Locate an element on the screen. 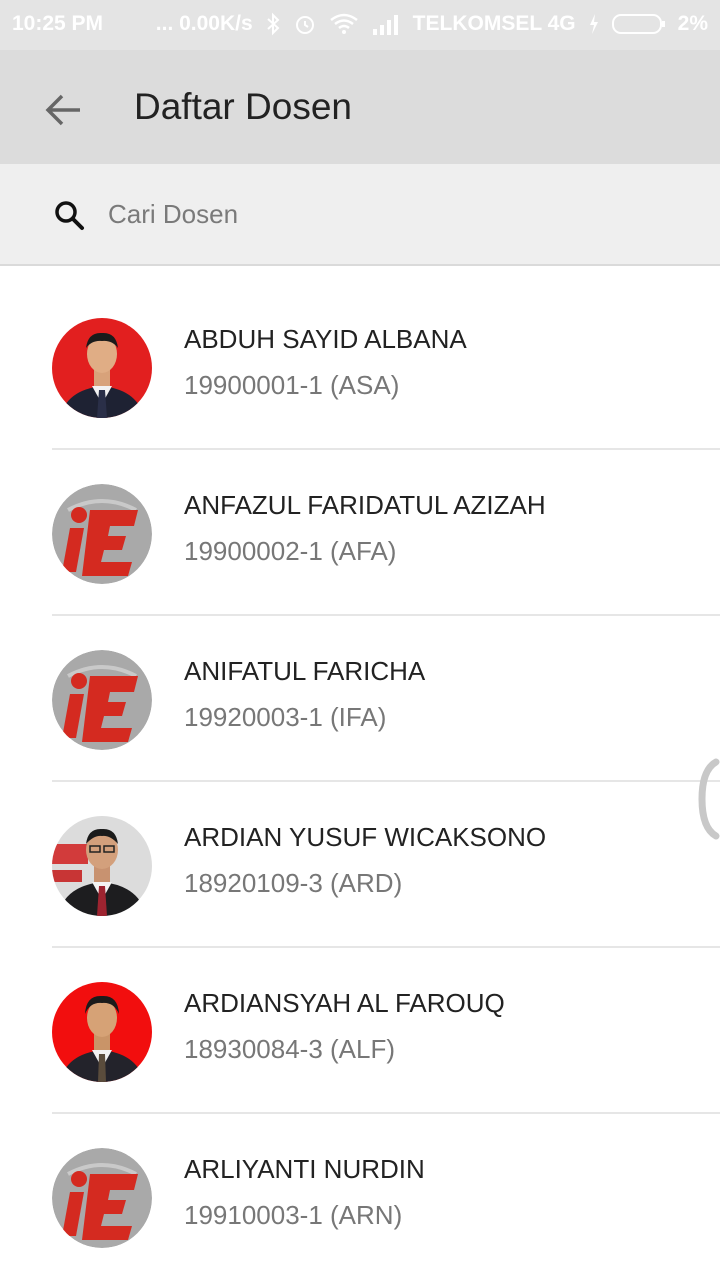 The image size is (720, 1280). wifi-icon is located at coordinates (344, 24).